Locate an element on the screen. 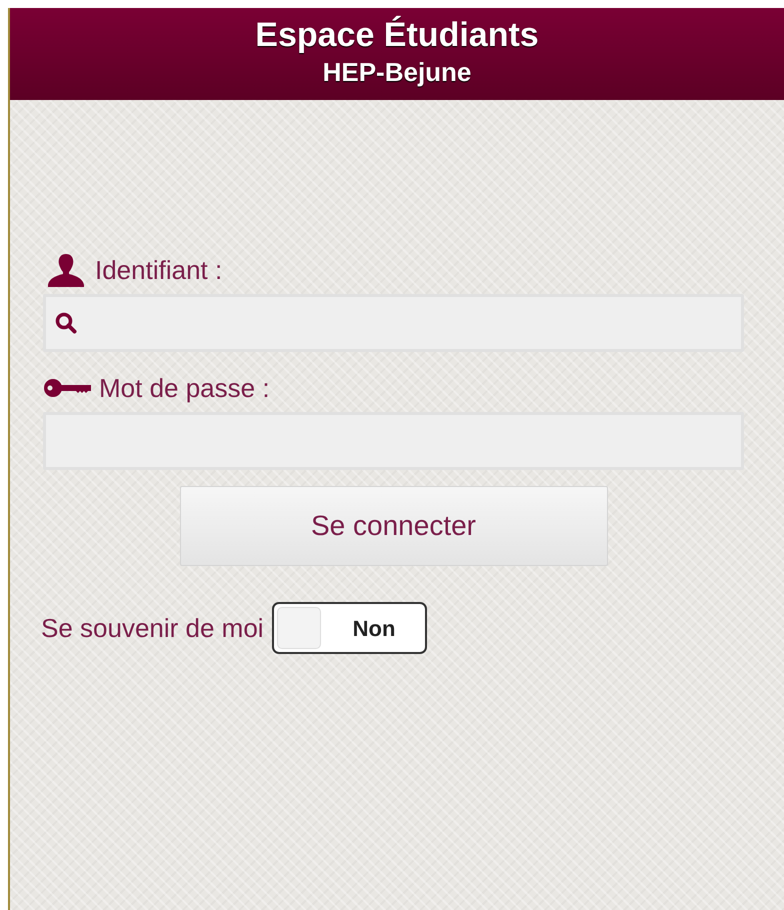 The width and height of the screenshot is (784, 910). search-icon is located at coordinates (66, 323).